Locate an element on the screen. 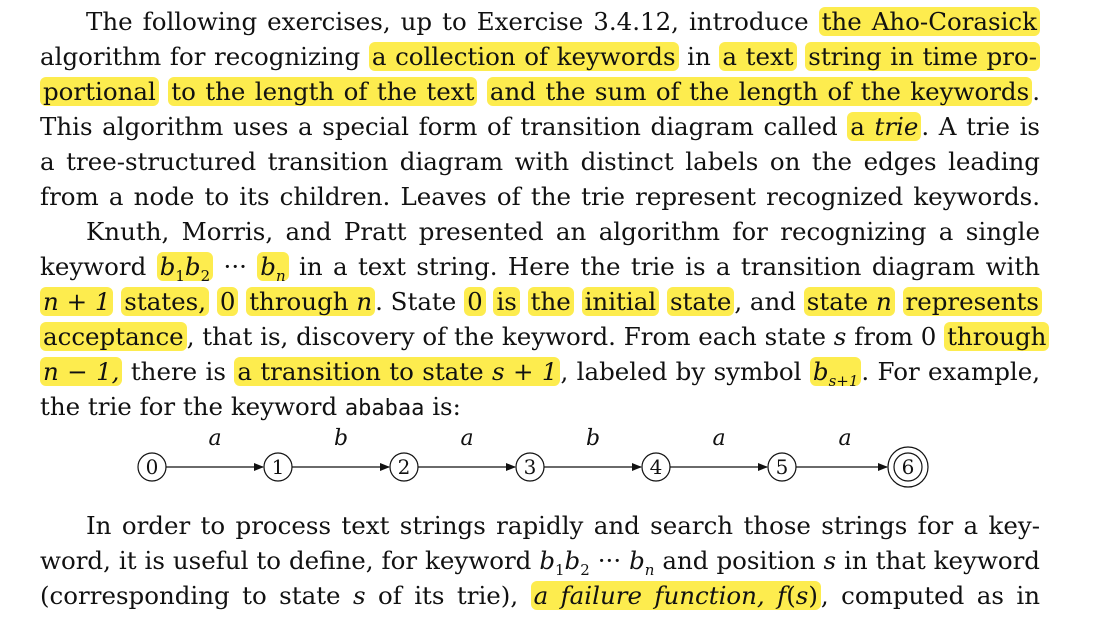 The width and height of the screenshot is (1096, 628). math: s + 1 is located at coordinates (525, 371).